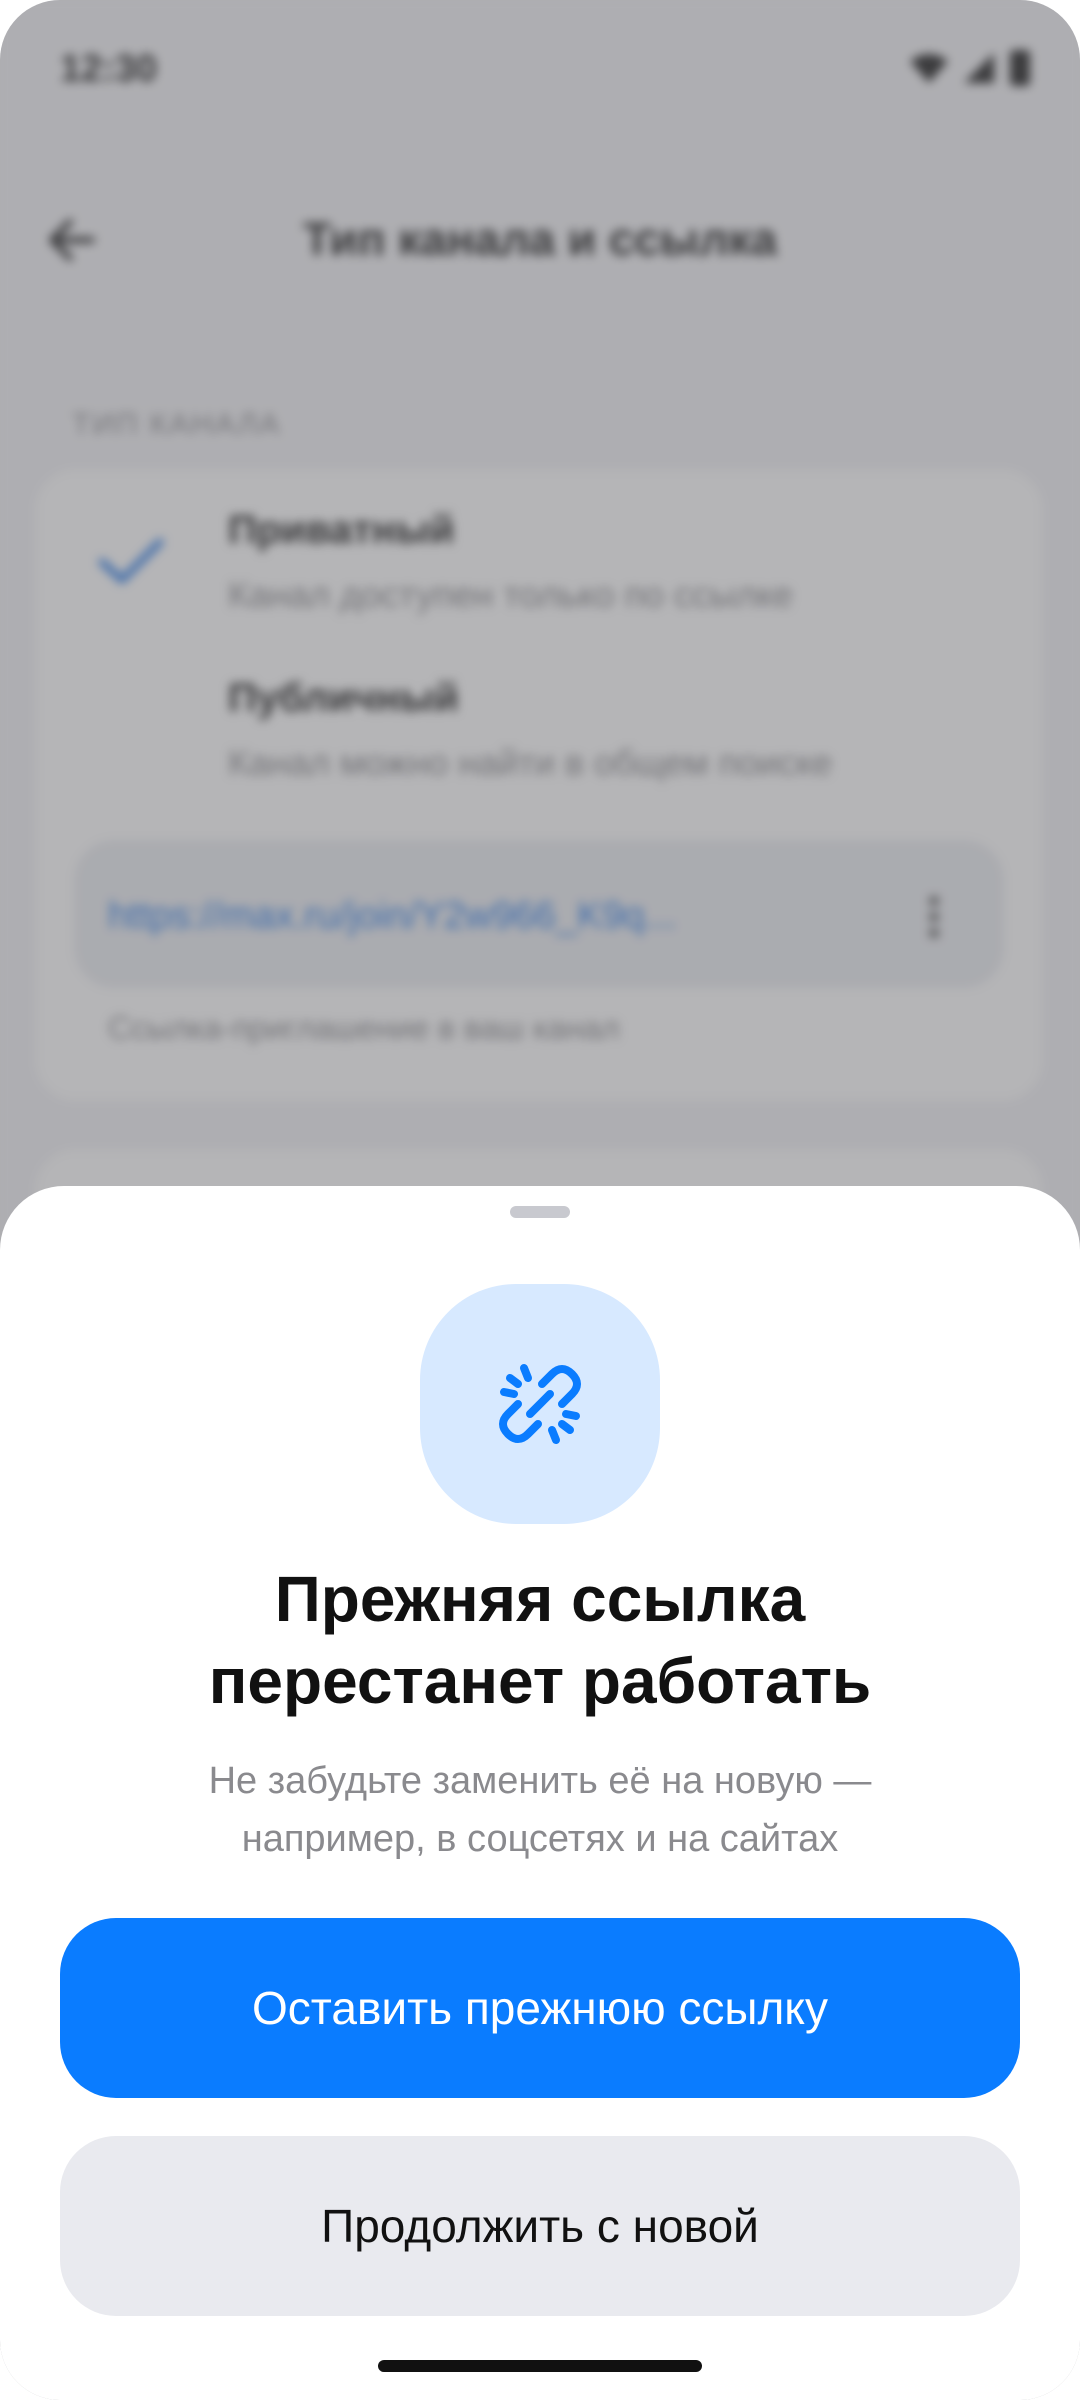 The width and height of the screenshot is (1080, 2400). What do you see at coordinates (540, 1640) in the screenshot?
I see `sheet-title: Прежняя ссылка перестанет работать` at bounding box center [540, 1640].